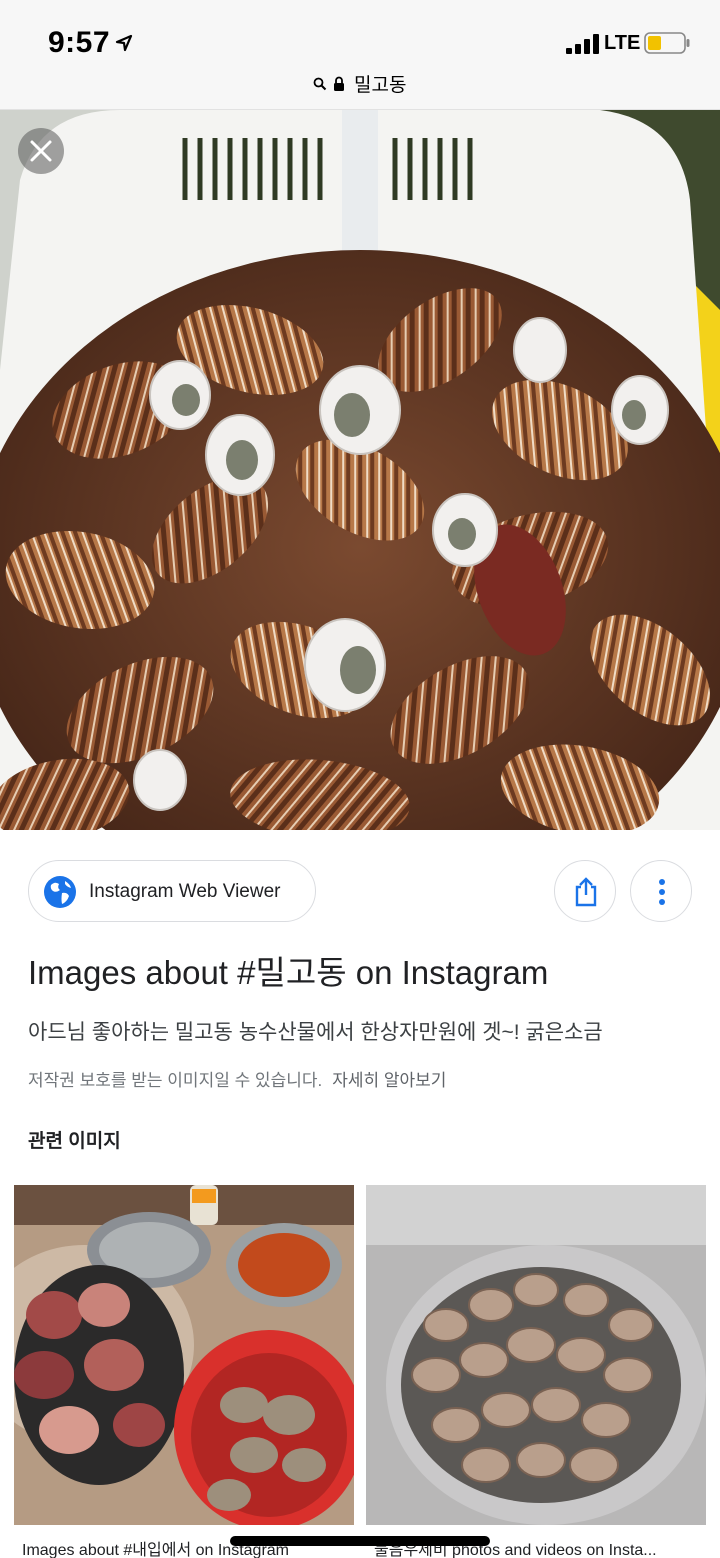  Describe the element at coordinates (360, 55) in the screenshot. I see `status-bar: 9:57 LTE 밀고동` at that location.